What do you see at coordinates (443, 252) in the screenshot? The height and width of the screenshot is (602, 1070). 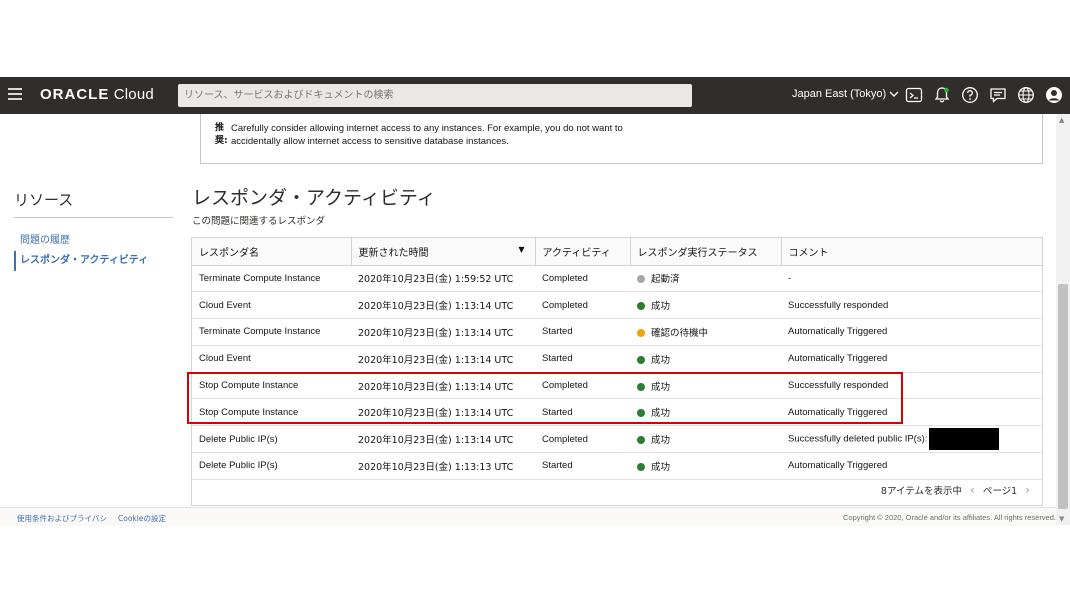 I see `column-header-updated-time: 更新された時間 ▼` at bounding box center [443, 252].